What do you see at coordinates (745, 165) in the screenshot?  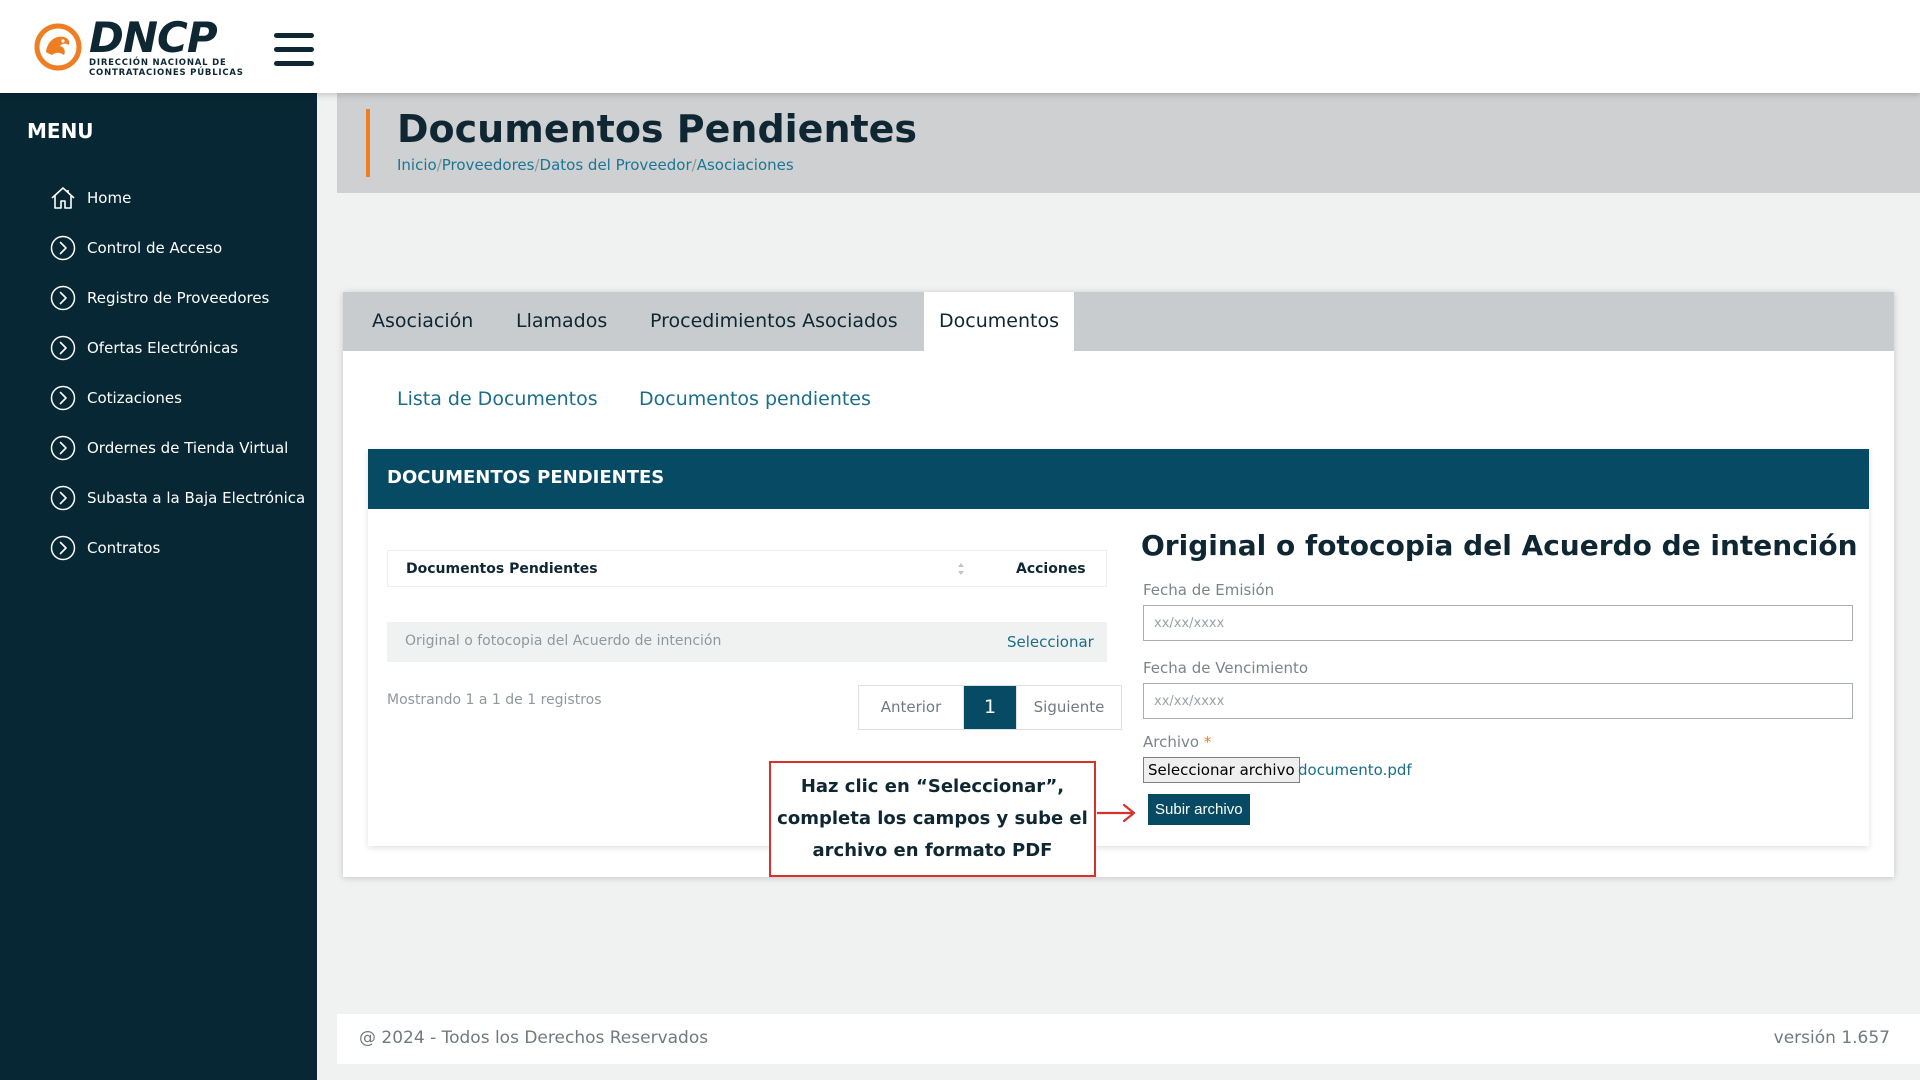 I see `breadcrumb-asociaciones: Asociaciones` at bounding box center [745, 165].